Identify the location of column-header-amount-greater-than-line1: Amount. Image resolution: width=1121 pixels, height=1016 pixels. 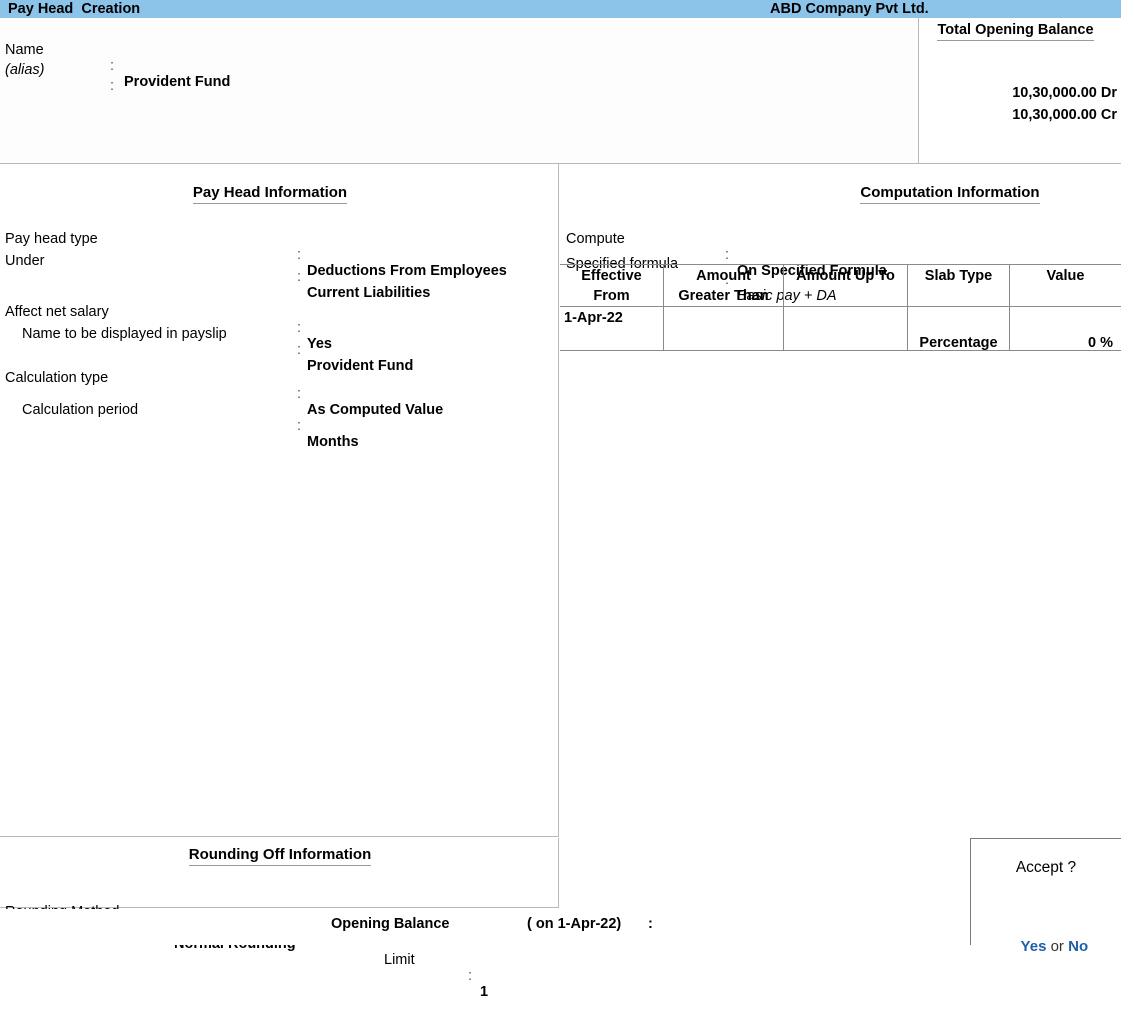
(723, 276).